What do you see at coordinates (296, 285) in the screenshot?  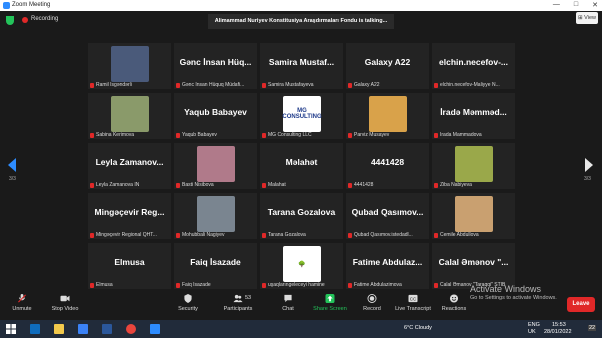 I see `participant-name-text: uşaqlarıngeleceyi hamine` at bounding box center [296, 285].